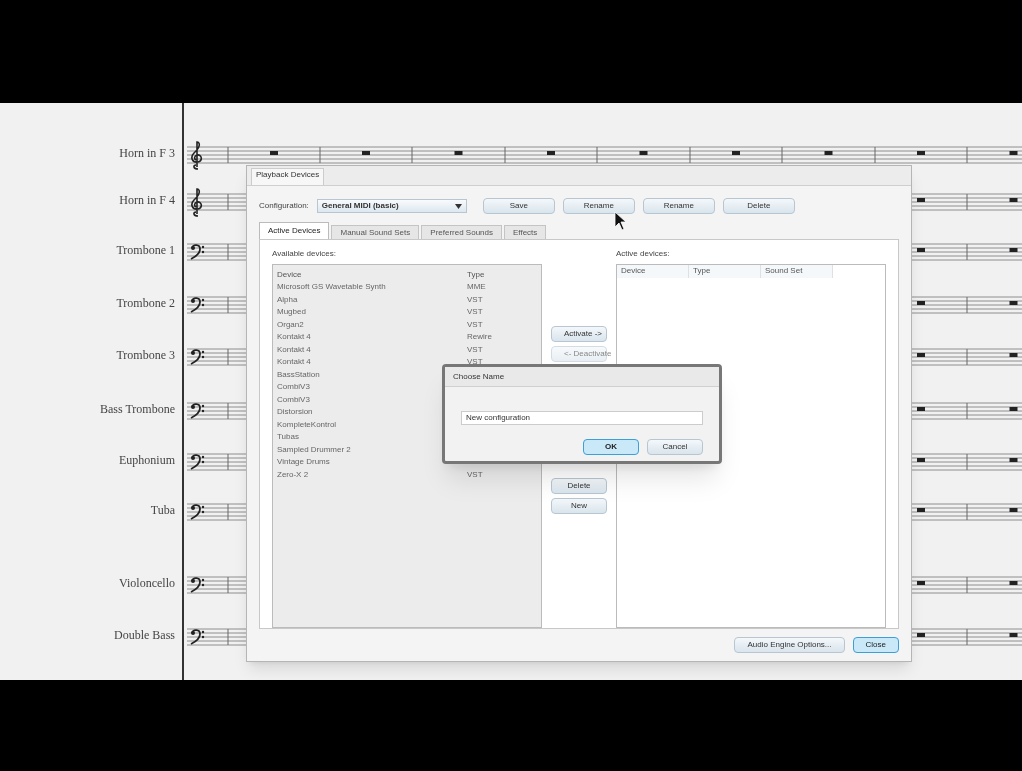 The height and width of the screenshot is (771, 1022). I want to click on dialog-button: Cancel, so click(675, 447).